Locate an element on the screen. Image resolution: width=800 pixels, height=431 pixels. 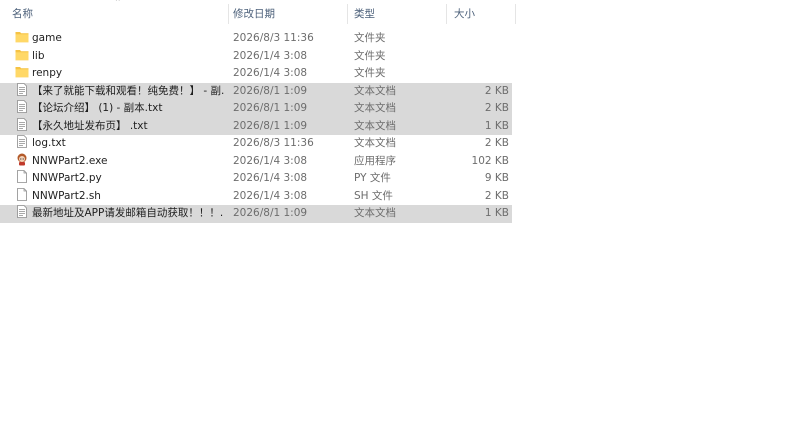
file-name: log.txt is located at coordinates (49, 143).